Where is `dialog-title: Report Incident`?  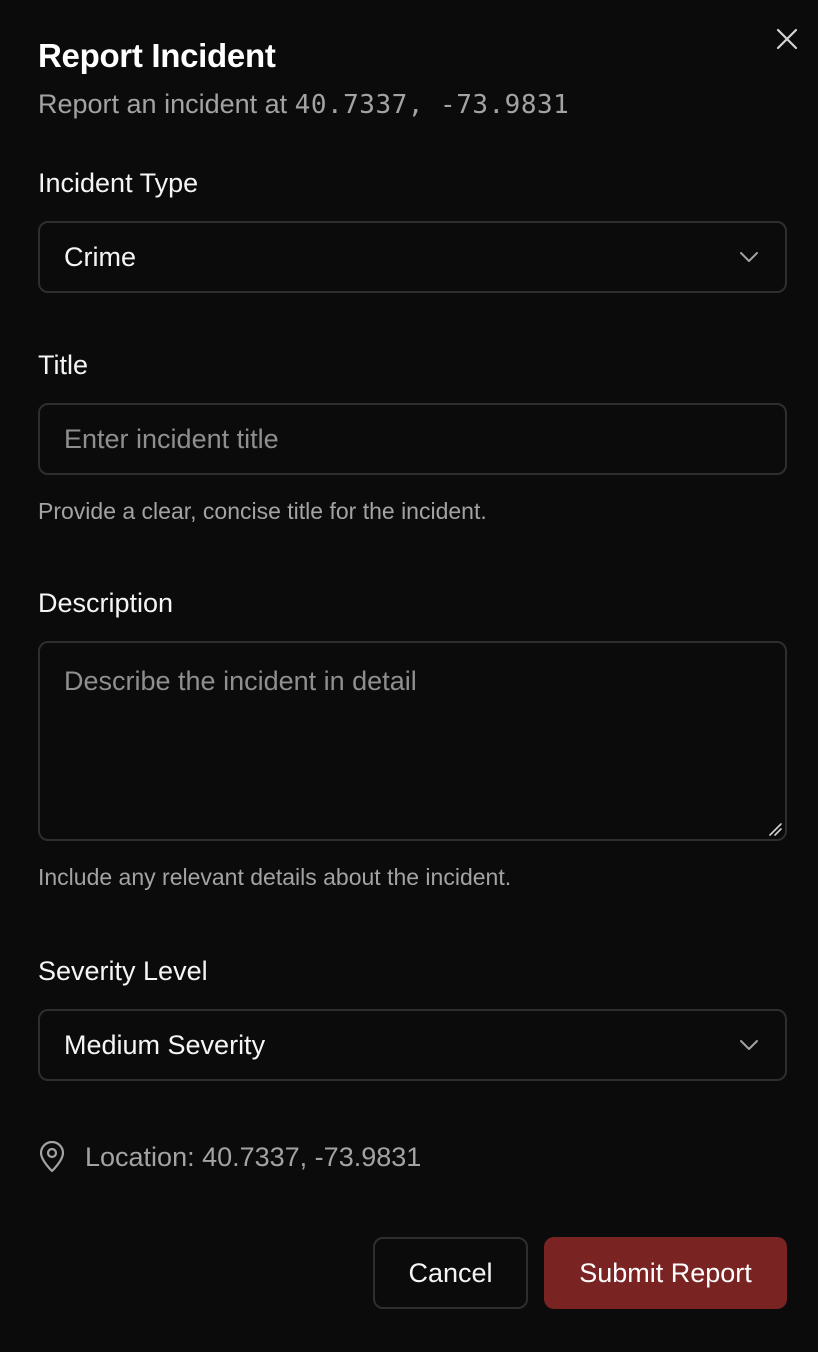 dialog-title: Report Incident is located at coordinates (157, 55).